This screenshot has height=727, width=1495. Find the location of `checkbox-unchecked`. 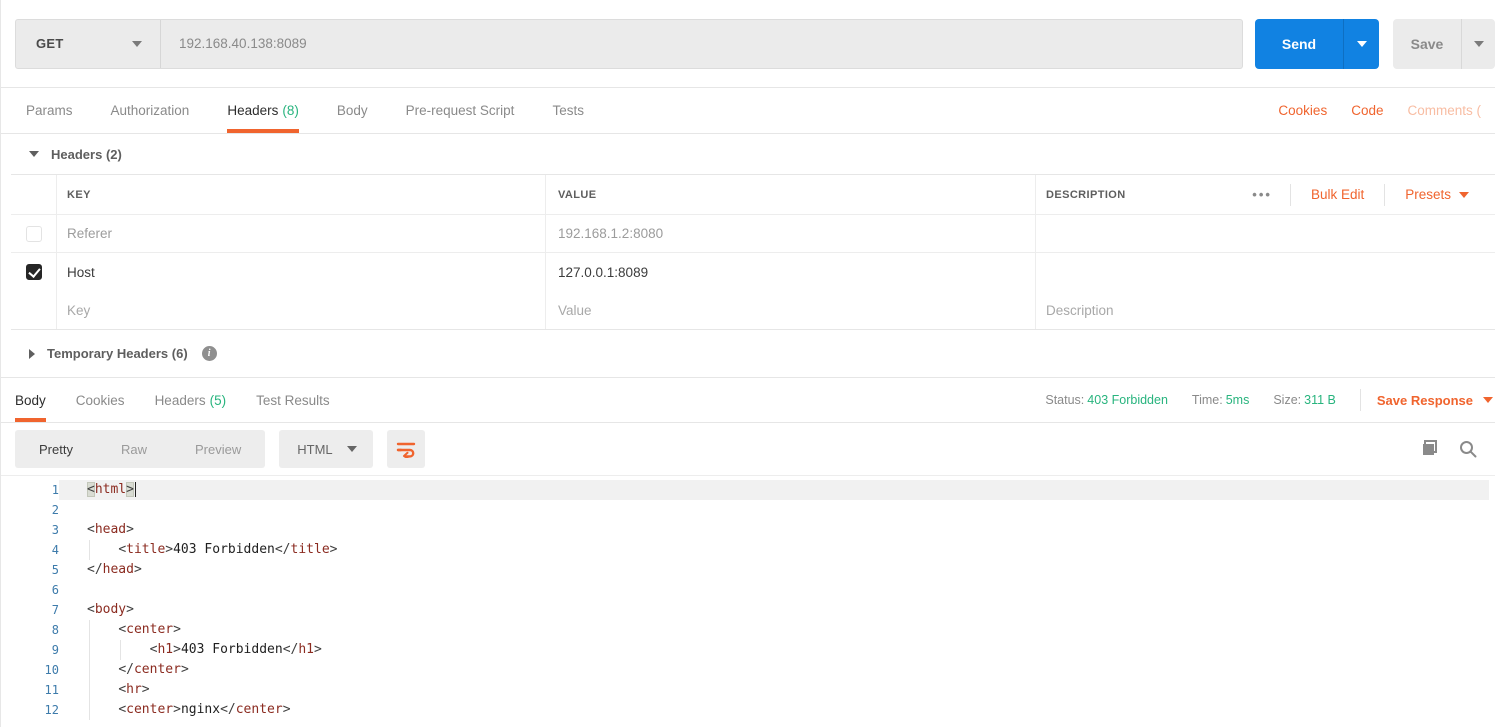

checkbox-unchecked is located at coordinates (33, 233).